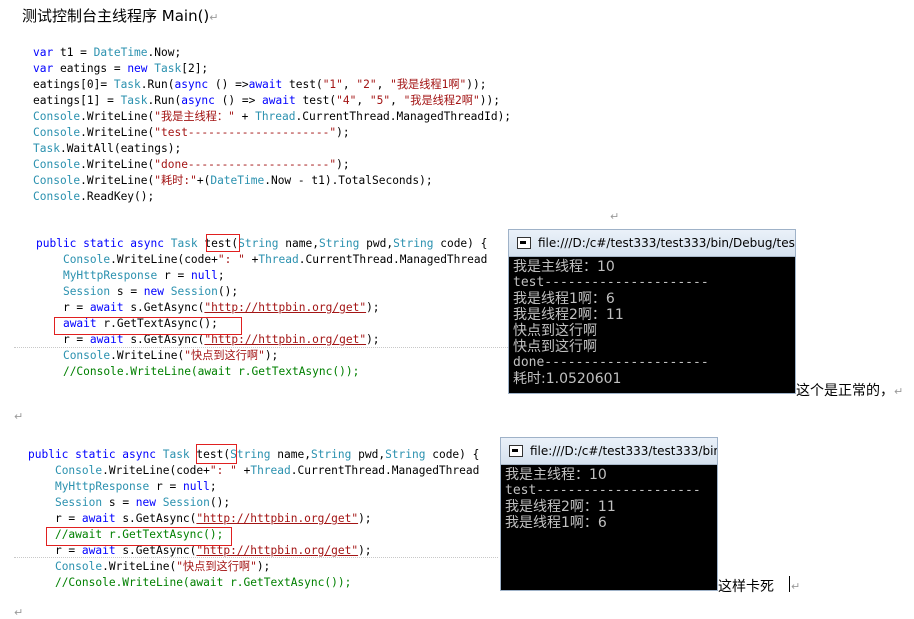 This screenshot has height=619, width=914. I want to click on code-token: .WriteLine(code+, so click(156, 470).